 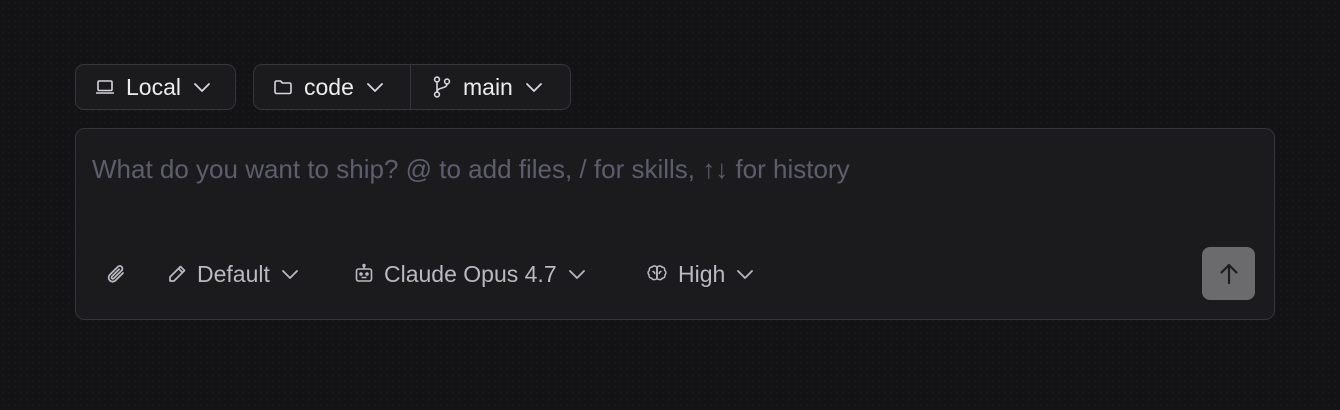 I want to click on paperclip-icon, so click(x=117, y=274).